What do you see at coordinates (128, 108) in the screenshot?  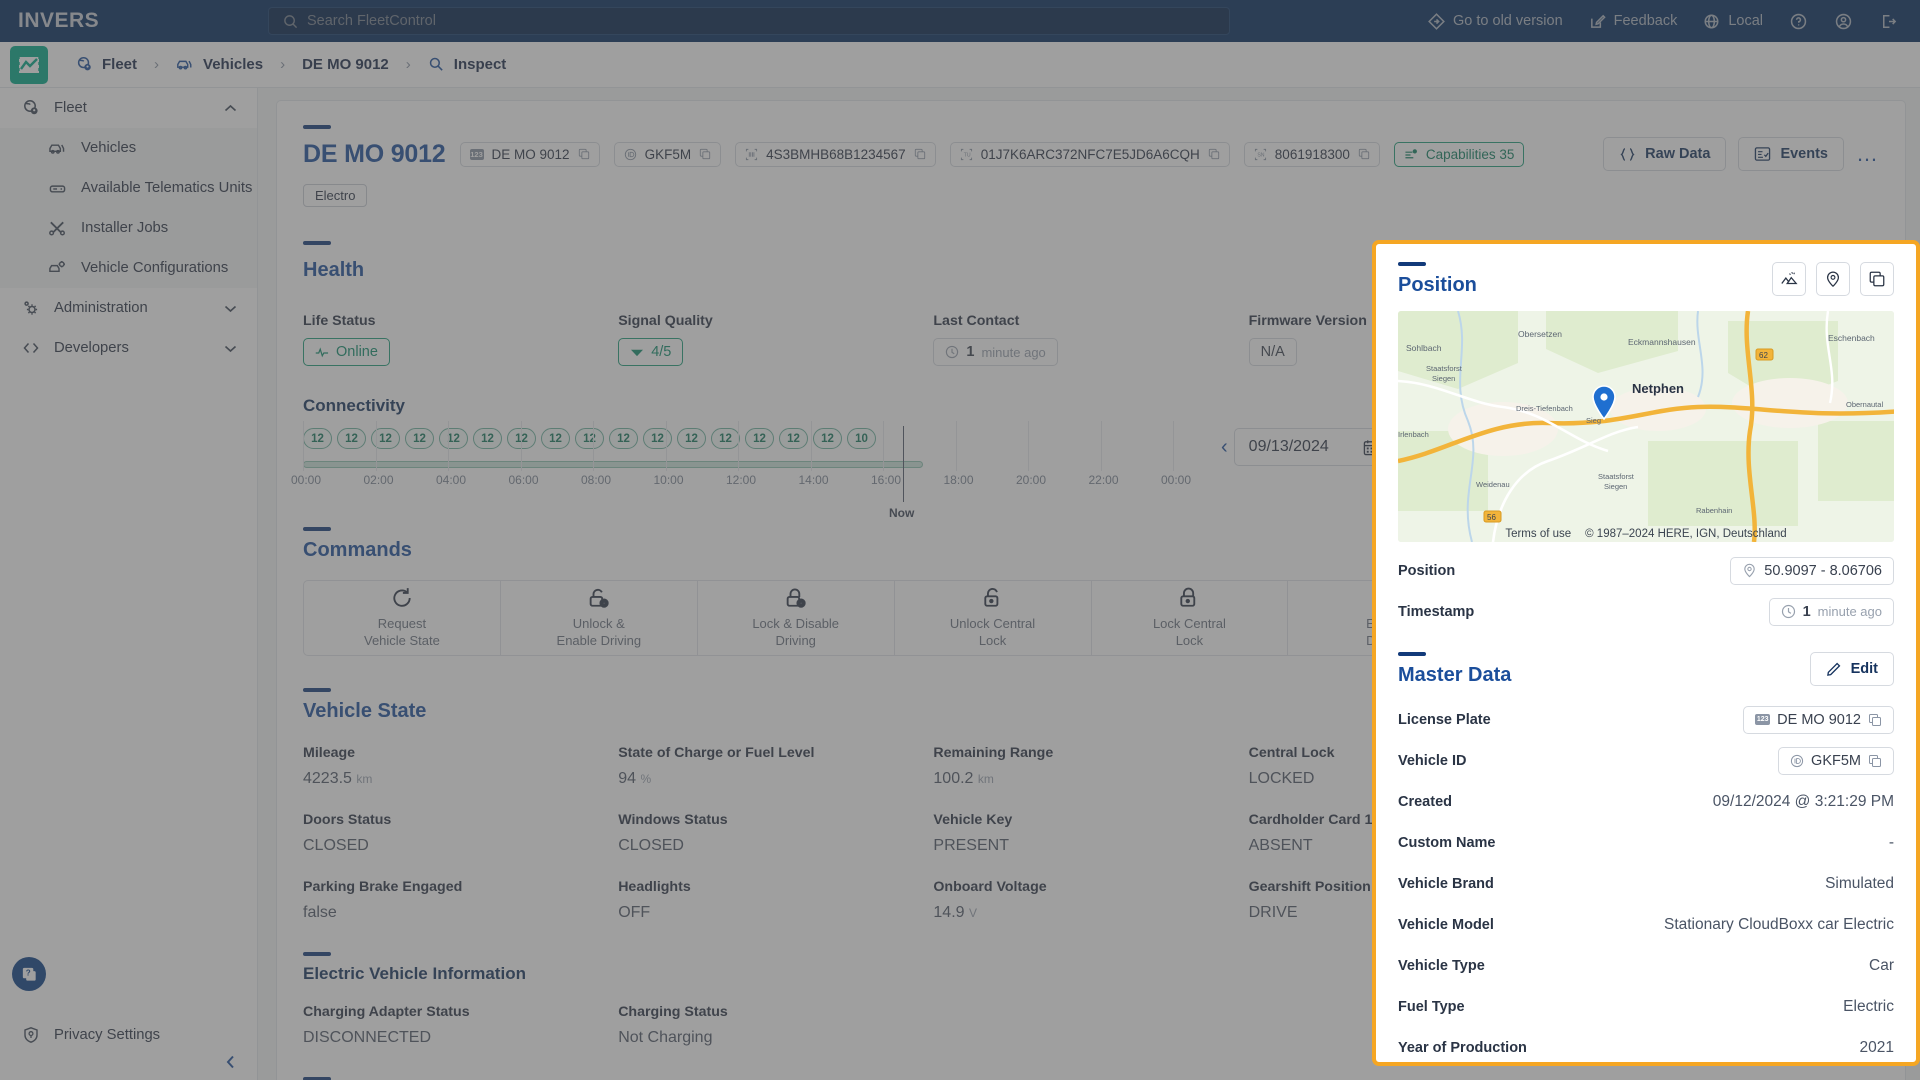 I see `sidebar-group-fleet: Fleet` at bounding box center [128, 108].